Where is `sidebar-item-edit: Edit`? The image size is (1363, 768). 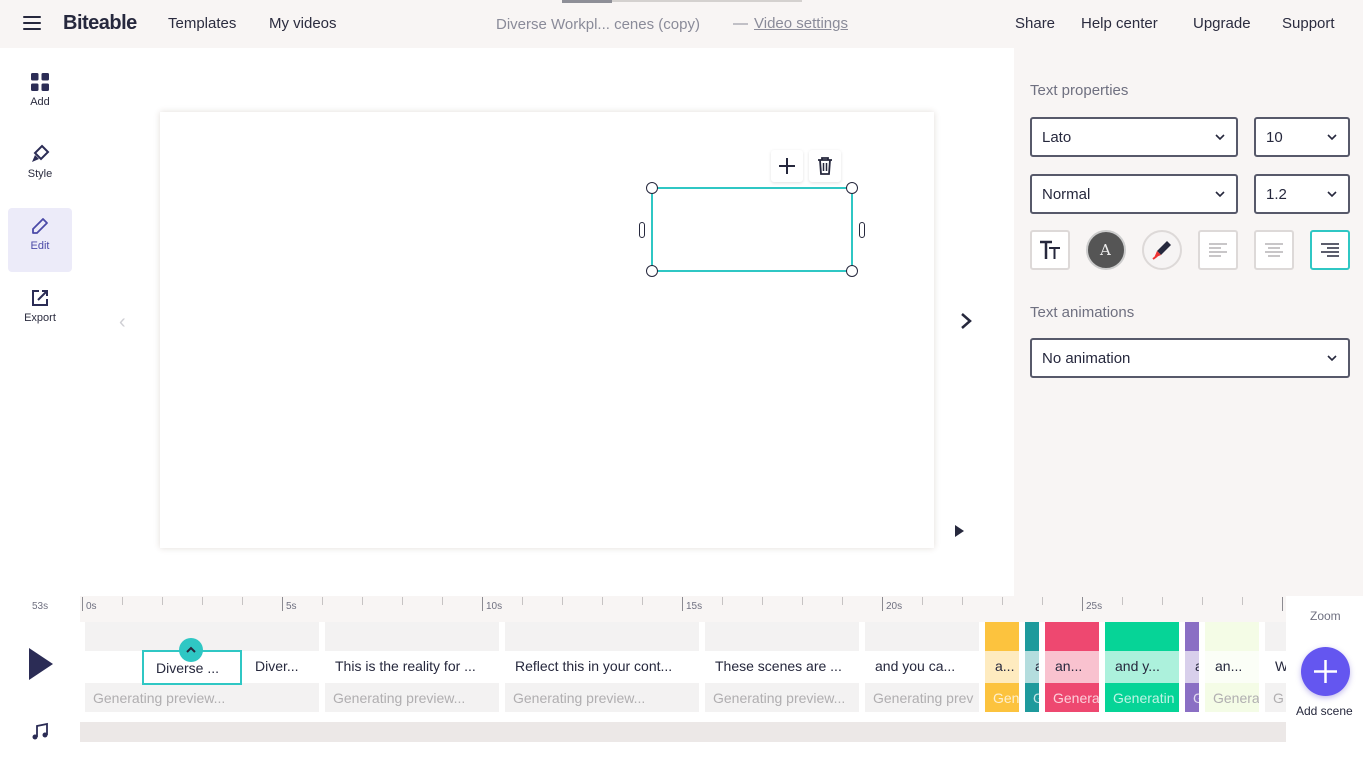
sidebar-item-edit: Edit is located at coordinates (40, 240).